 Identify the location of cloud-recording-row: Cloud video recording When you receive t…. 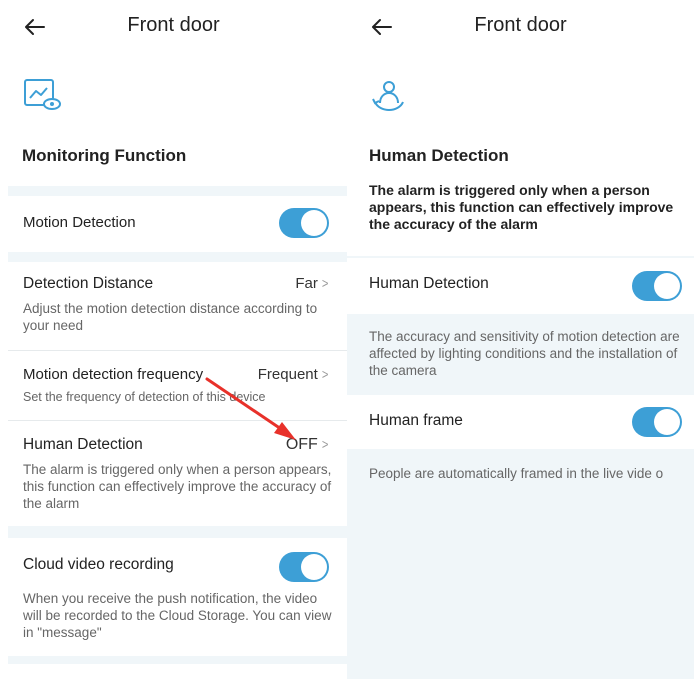
(177, 597).